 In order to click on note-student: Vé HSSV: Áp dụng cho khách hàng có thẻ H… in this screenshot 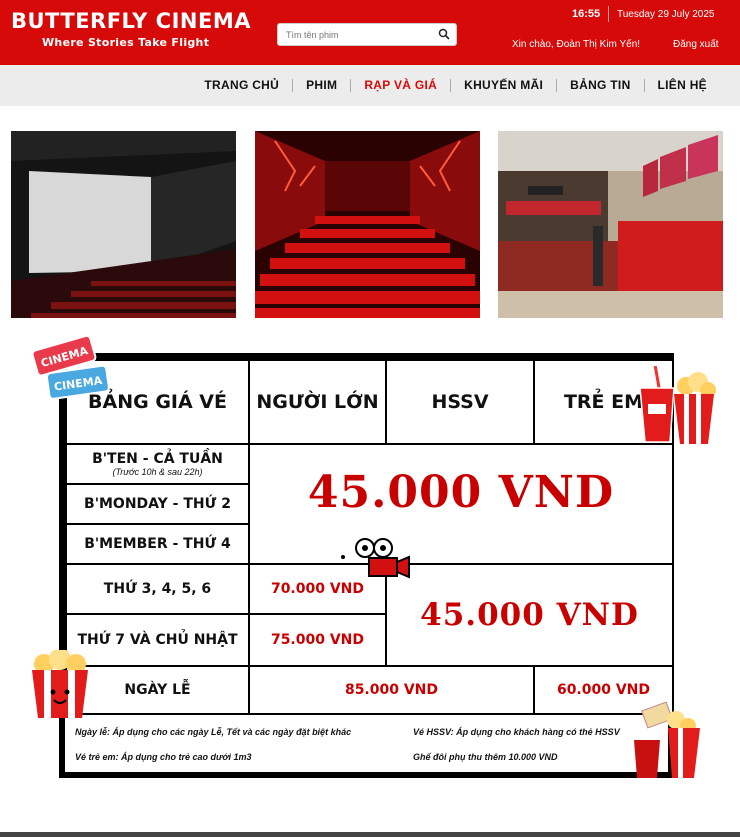, I will do `click(516, 732)`.